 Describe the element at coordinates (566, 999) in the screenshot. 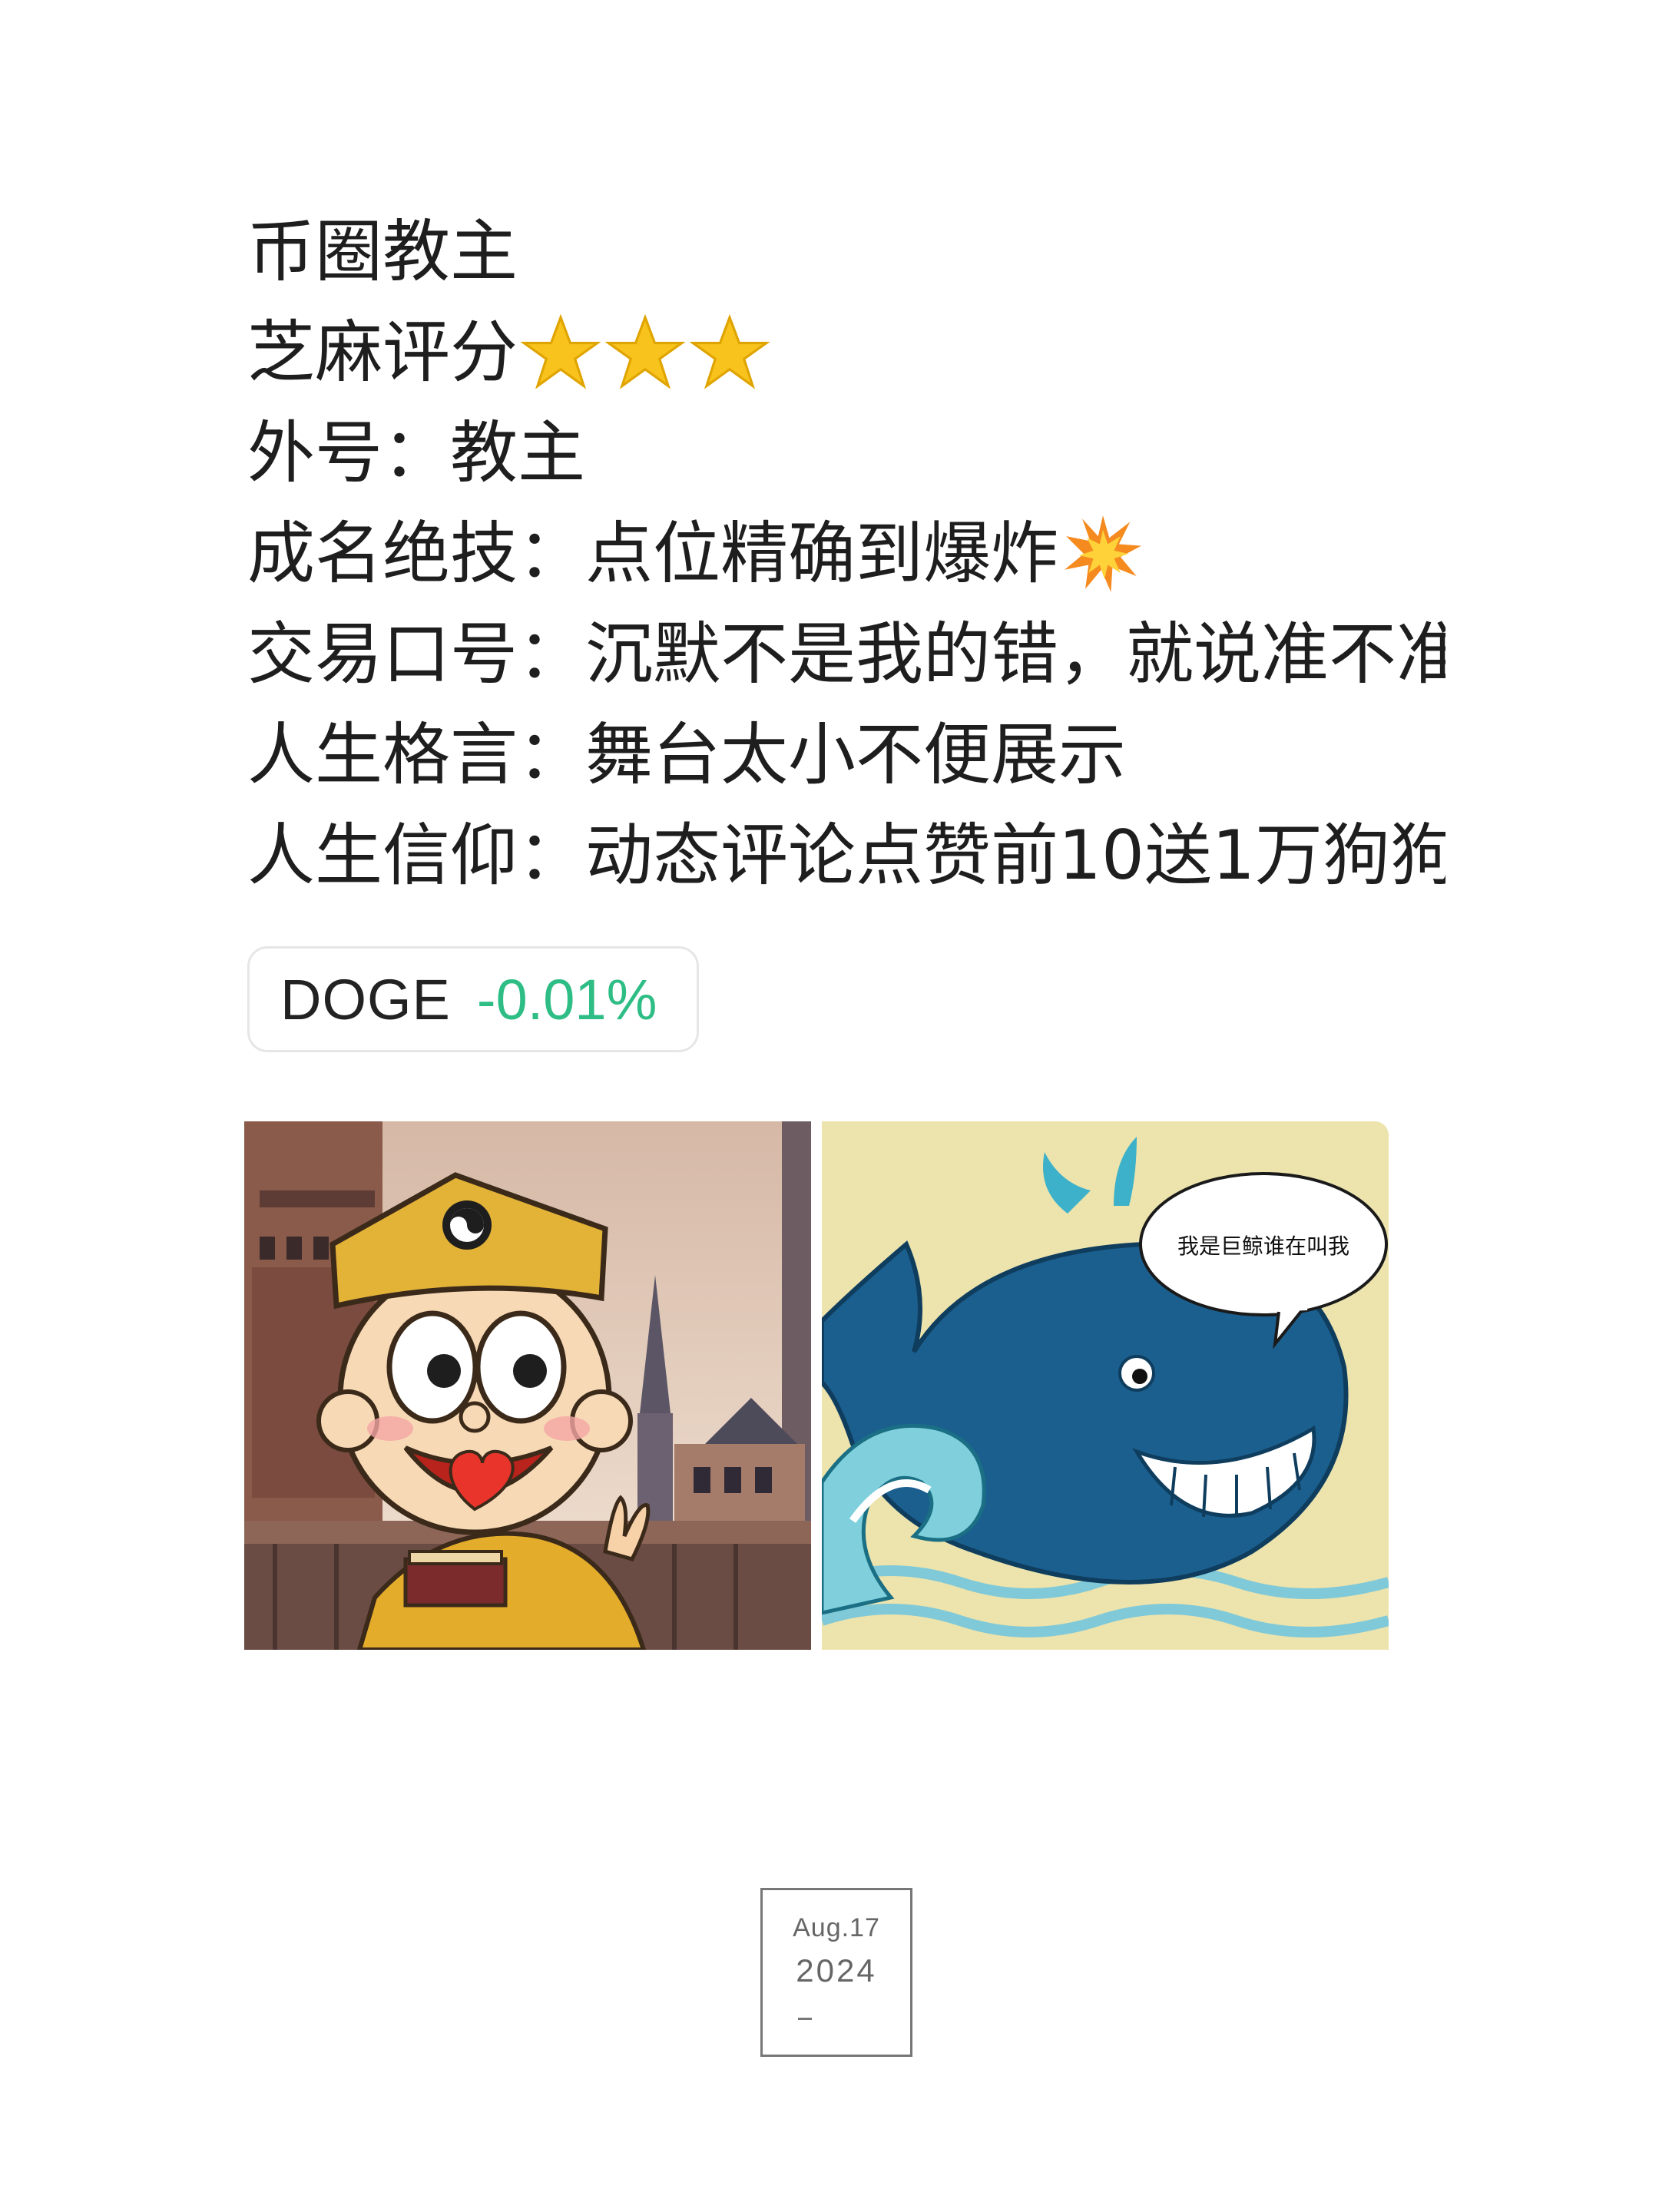

I see `ticker-change: -0.01%` at that location.